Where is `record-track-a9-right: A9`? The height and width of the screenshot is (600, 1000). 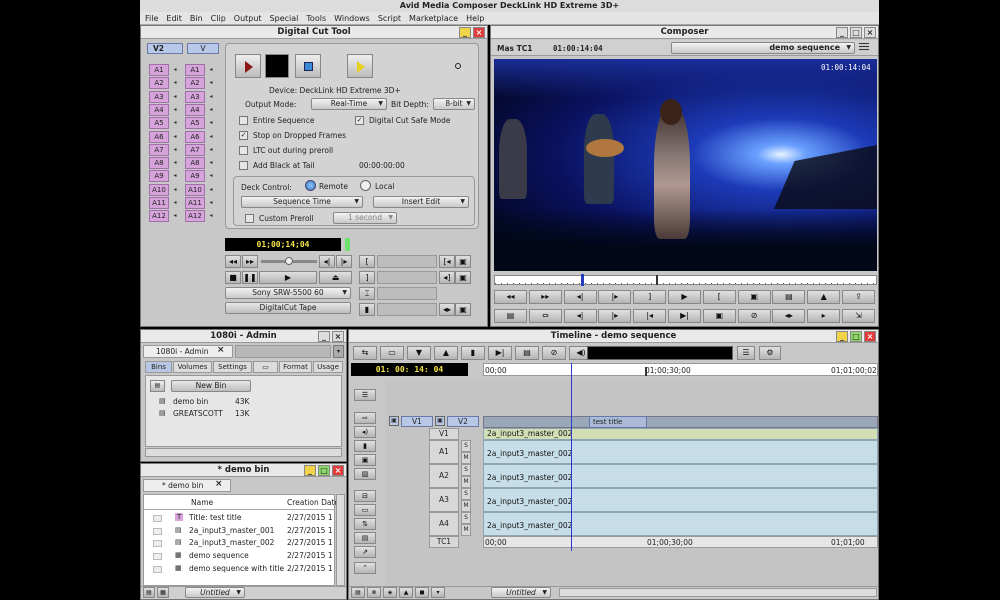
record-track-a9-right: A9 is located at coordinates (195, 176).